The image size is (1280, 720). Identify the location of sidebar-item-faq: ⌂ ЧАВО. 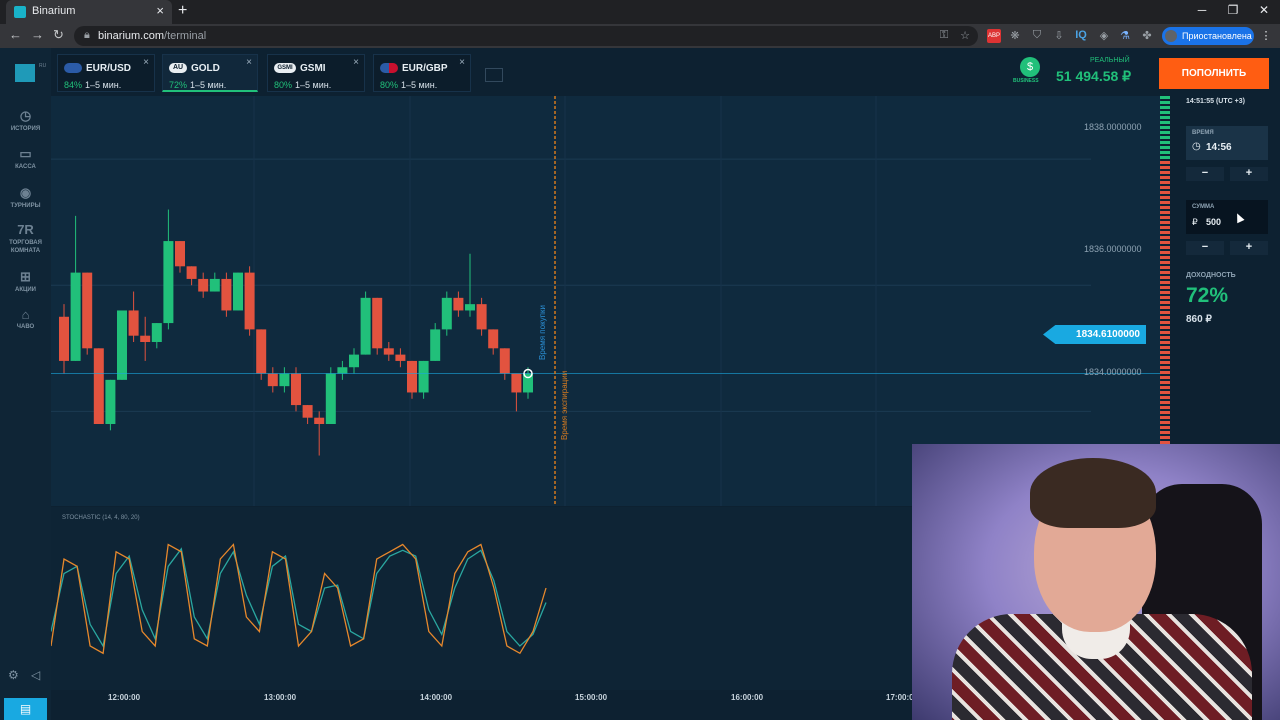
(25, 318).